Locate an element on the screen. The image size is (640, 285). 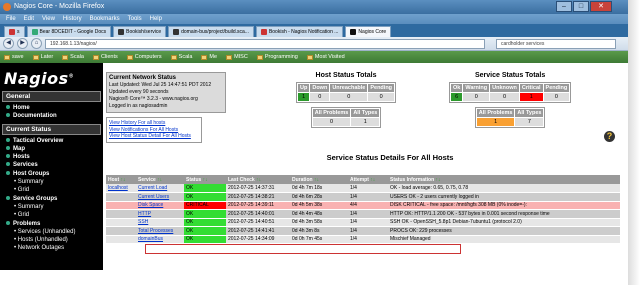
sidebar-item: Tactical Overview is located at coordinates (54, 141).